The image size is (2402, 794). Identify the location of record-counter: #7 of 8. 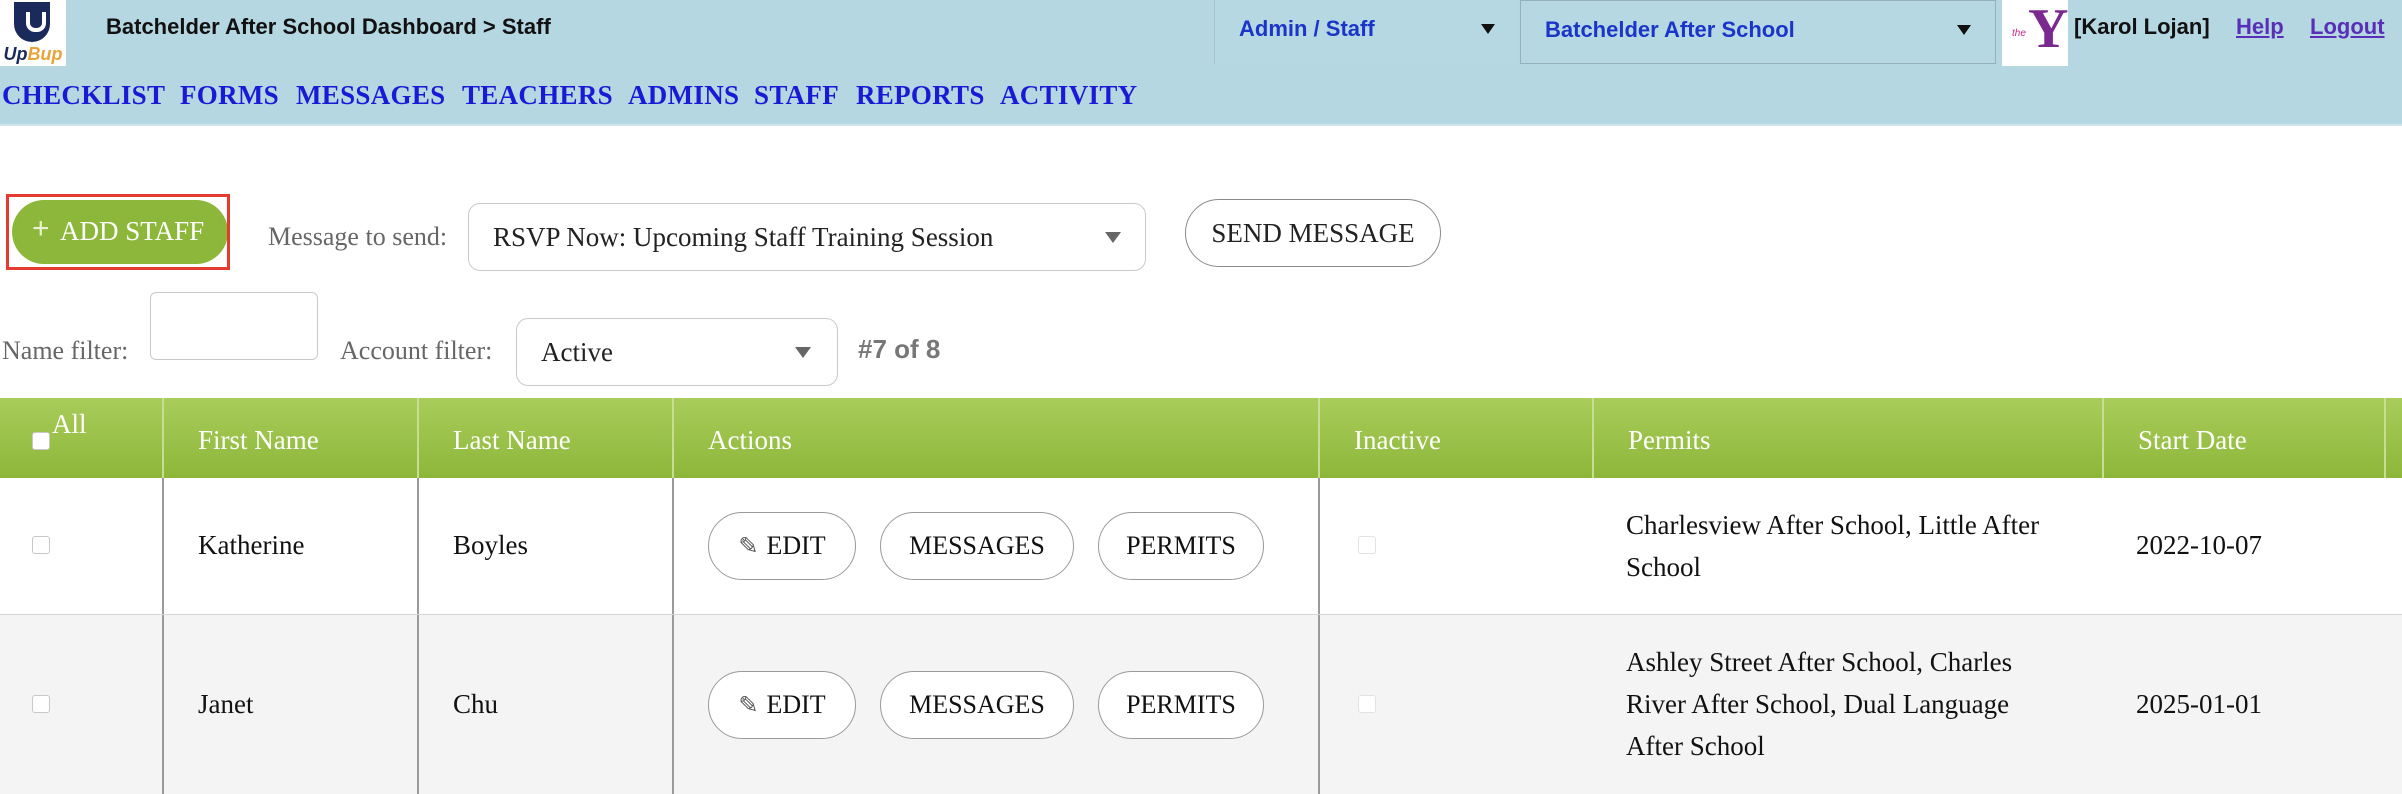
(899, 349).